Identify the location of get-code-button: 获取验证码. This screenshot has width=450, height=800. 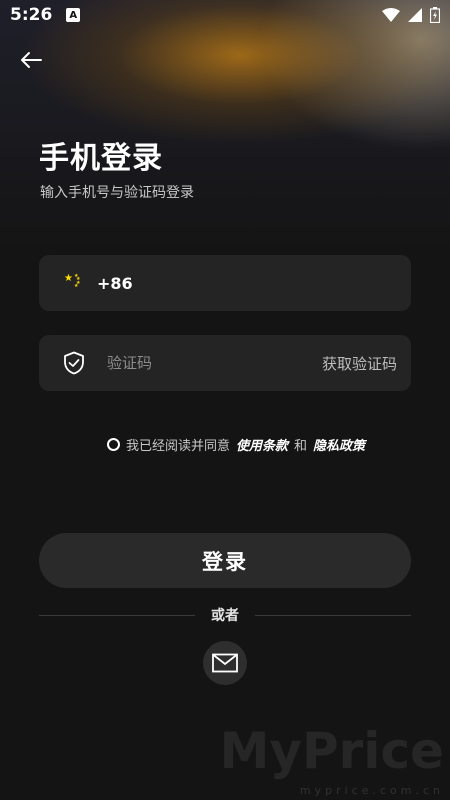
(359, 363).